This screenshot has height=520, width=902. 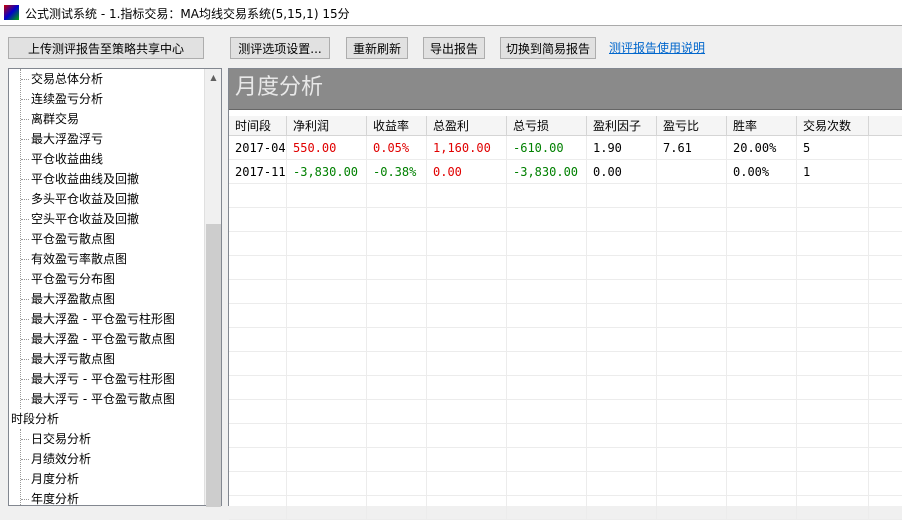 I want to click on column-header: 交易次数, so click(x=833, y=125).